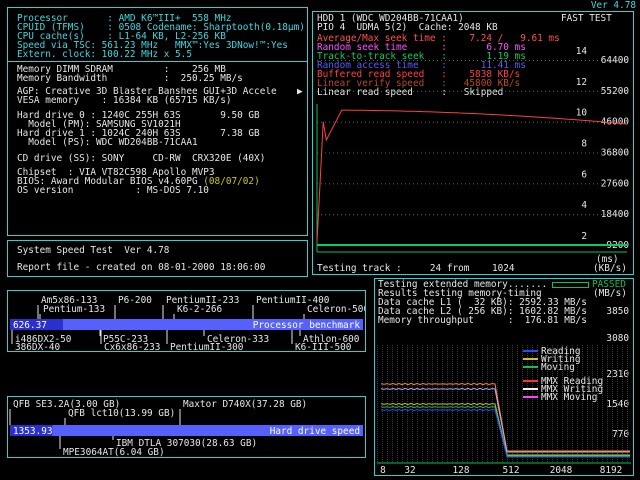 This screenshot has width=640, height=480. I want to click on agp-scroll-arrow-icon: ▶, so click(300, 92).